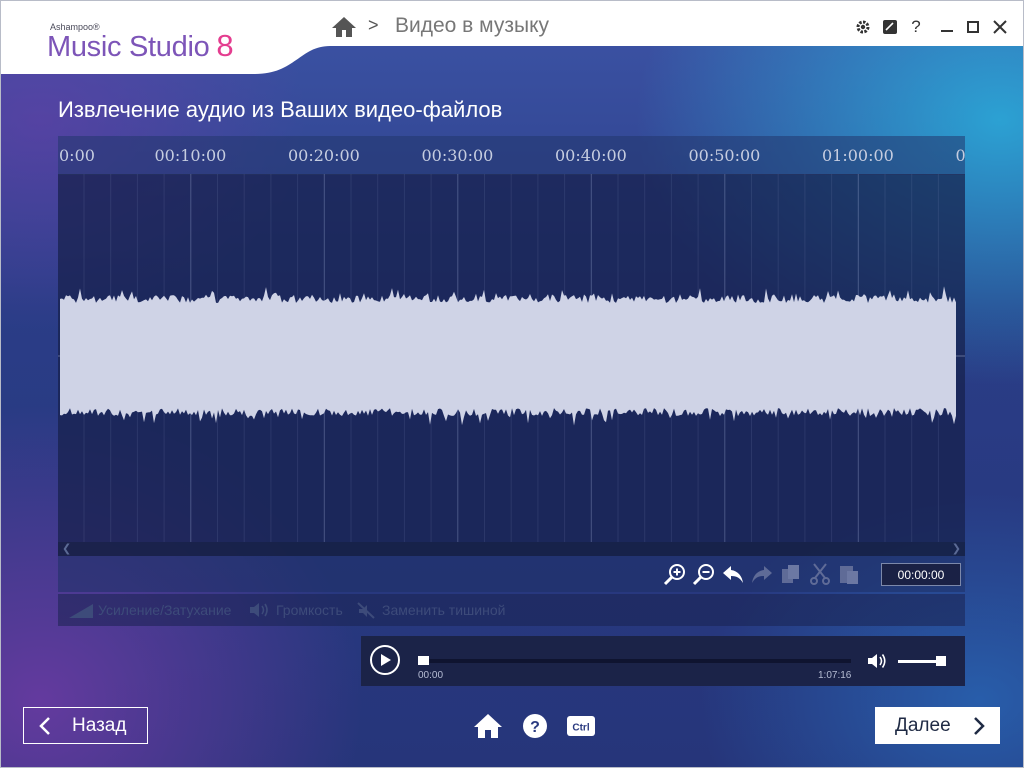 The image size is (1024, 768). Describe the element at coordinates (225, 45) in the screenshot. I see `brand-version: 8` at that location.